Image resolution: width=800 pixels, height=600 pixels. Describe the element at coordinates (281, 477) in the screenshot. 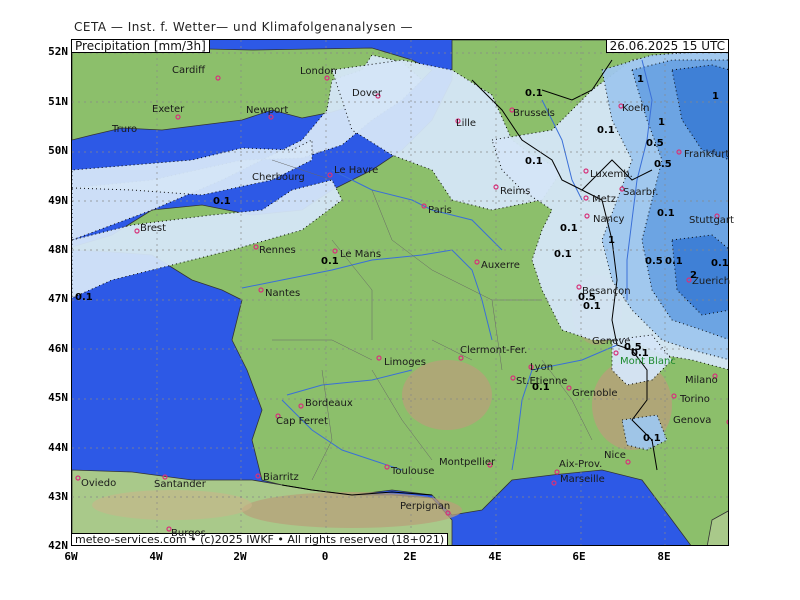

I see `city-label-biarritz: Biarritz` at that location.